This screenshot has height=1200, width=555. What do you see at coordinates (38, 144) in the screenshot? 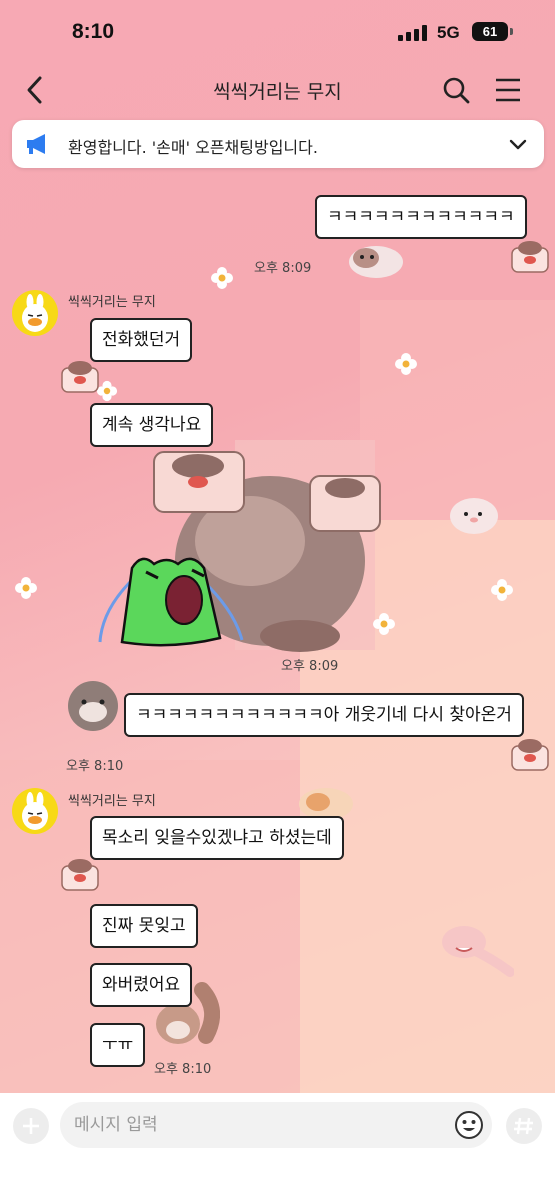
I see `megaphone-icon` at bounding box center [38, 144].